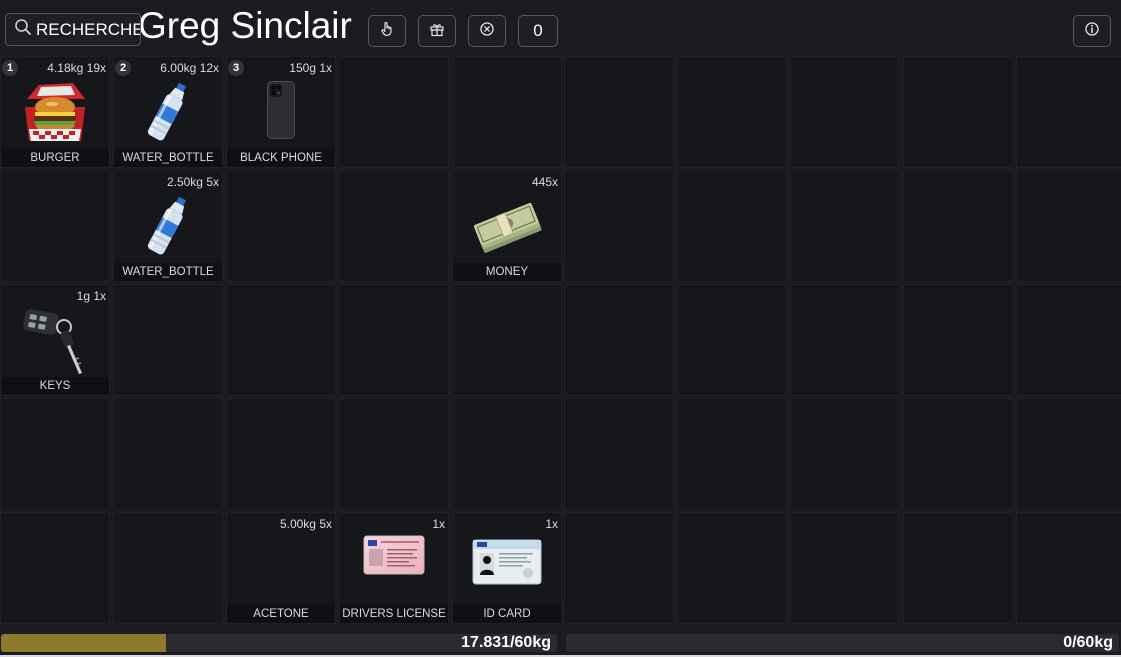 This screenshot has height=657, width=1121. I want to click on inventory-slot-25: 1x ID CARD, so click(507, 568).